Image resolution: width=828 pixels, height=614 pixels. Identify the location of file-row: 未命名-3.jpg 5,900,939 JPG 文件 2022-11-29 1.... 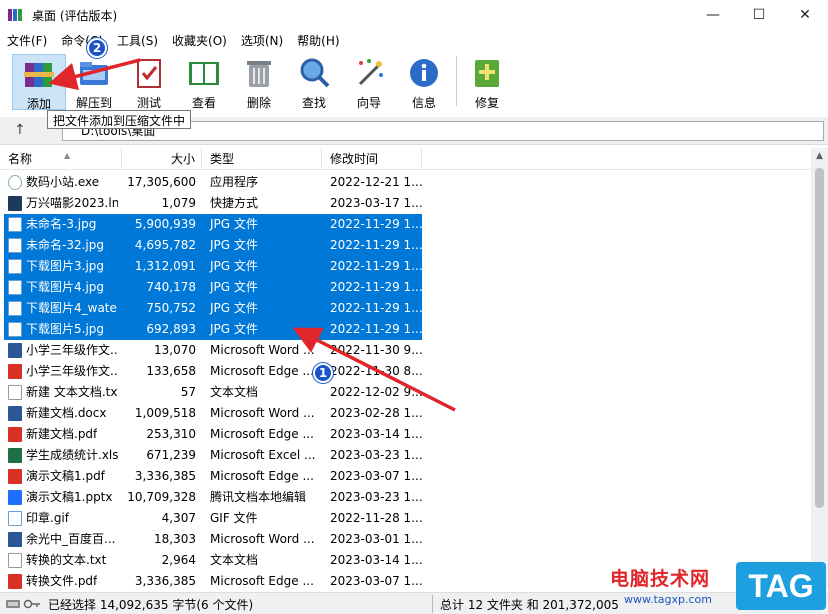
(414, 224).